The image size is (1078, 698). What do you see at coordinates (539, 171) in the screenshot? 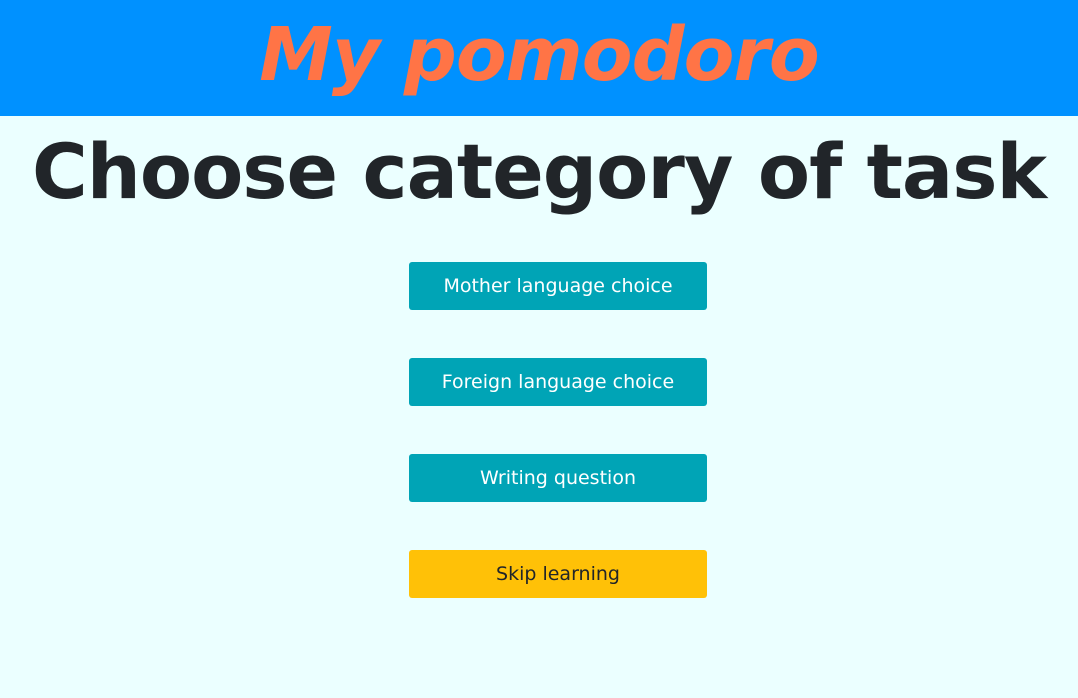
I see `page-heading: Choose category of task` at bounding box center [539, 171].